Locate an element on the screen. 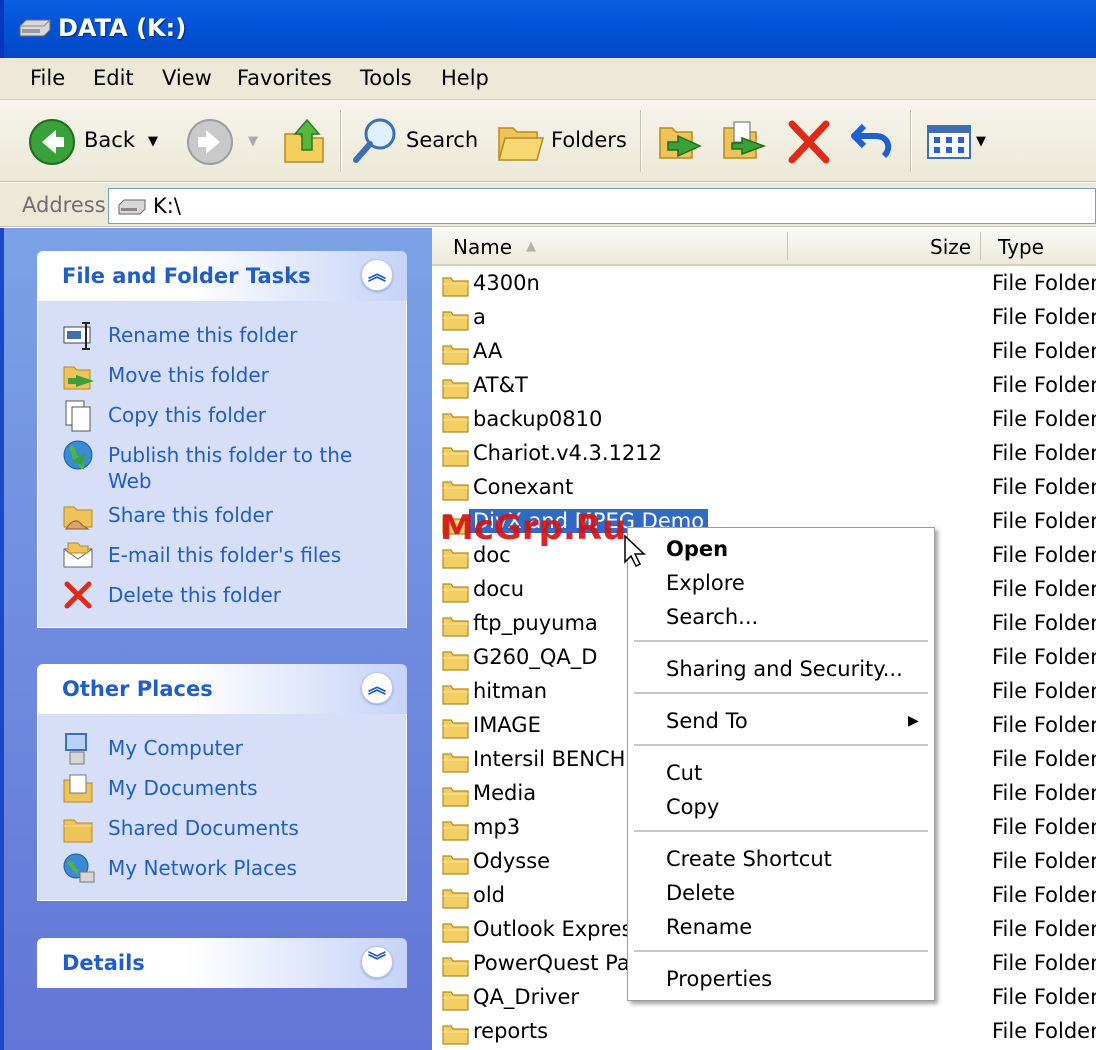  views-icon is located at coordinates (949, 142).